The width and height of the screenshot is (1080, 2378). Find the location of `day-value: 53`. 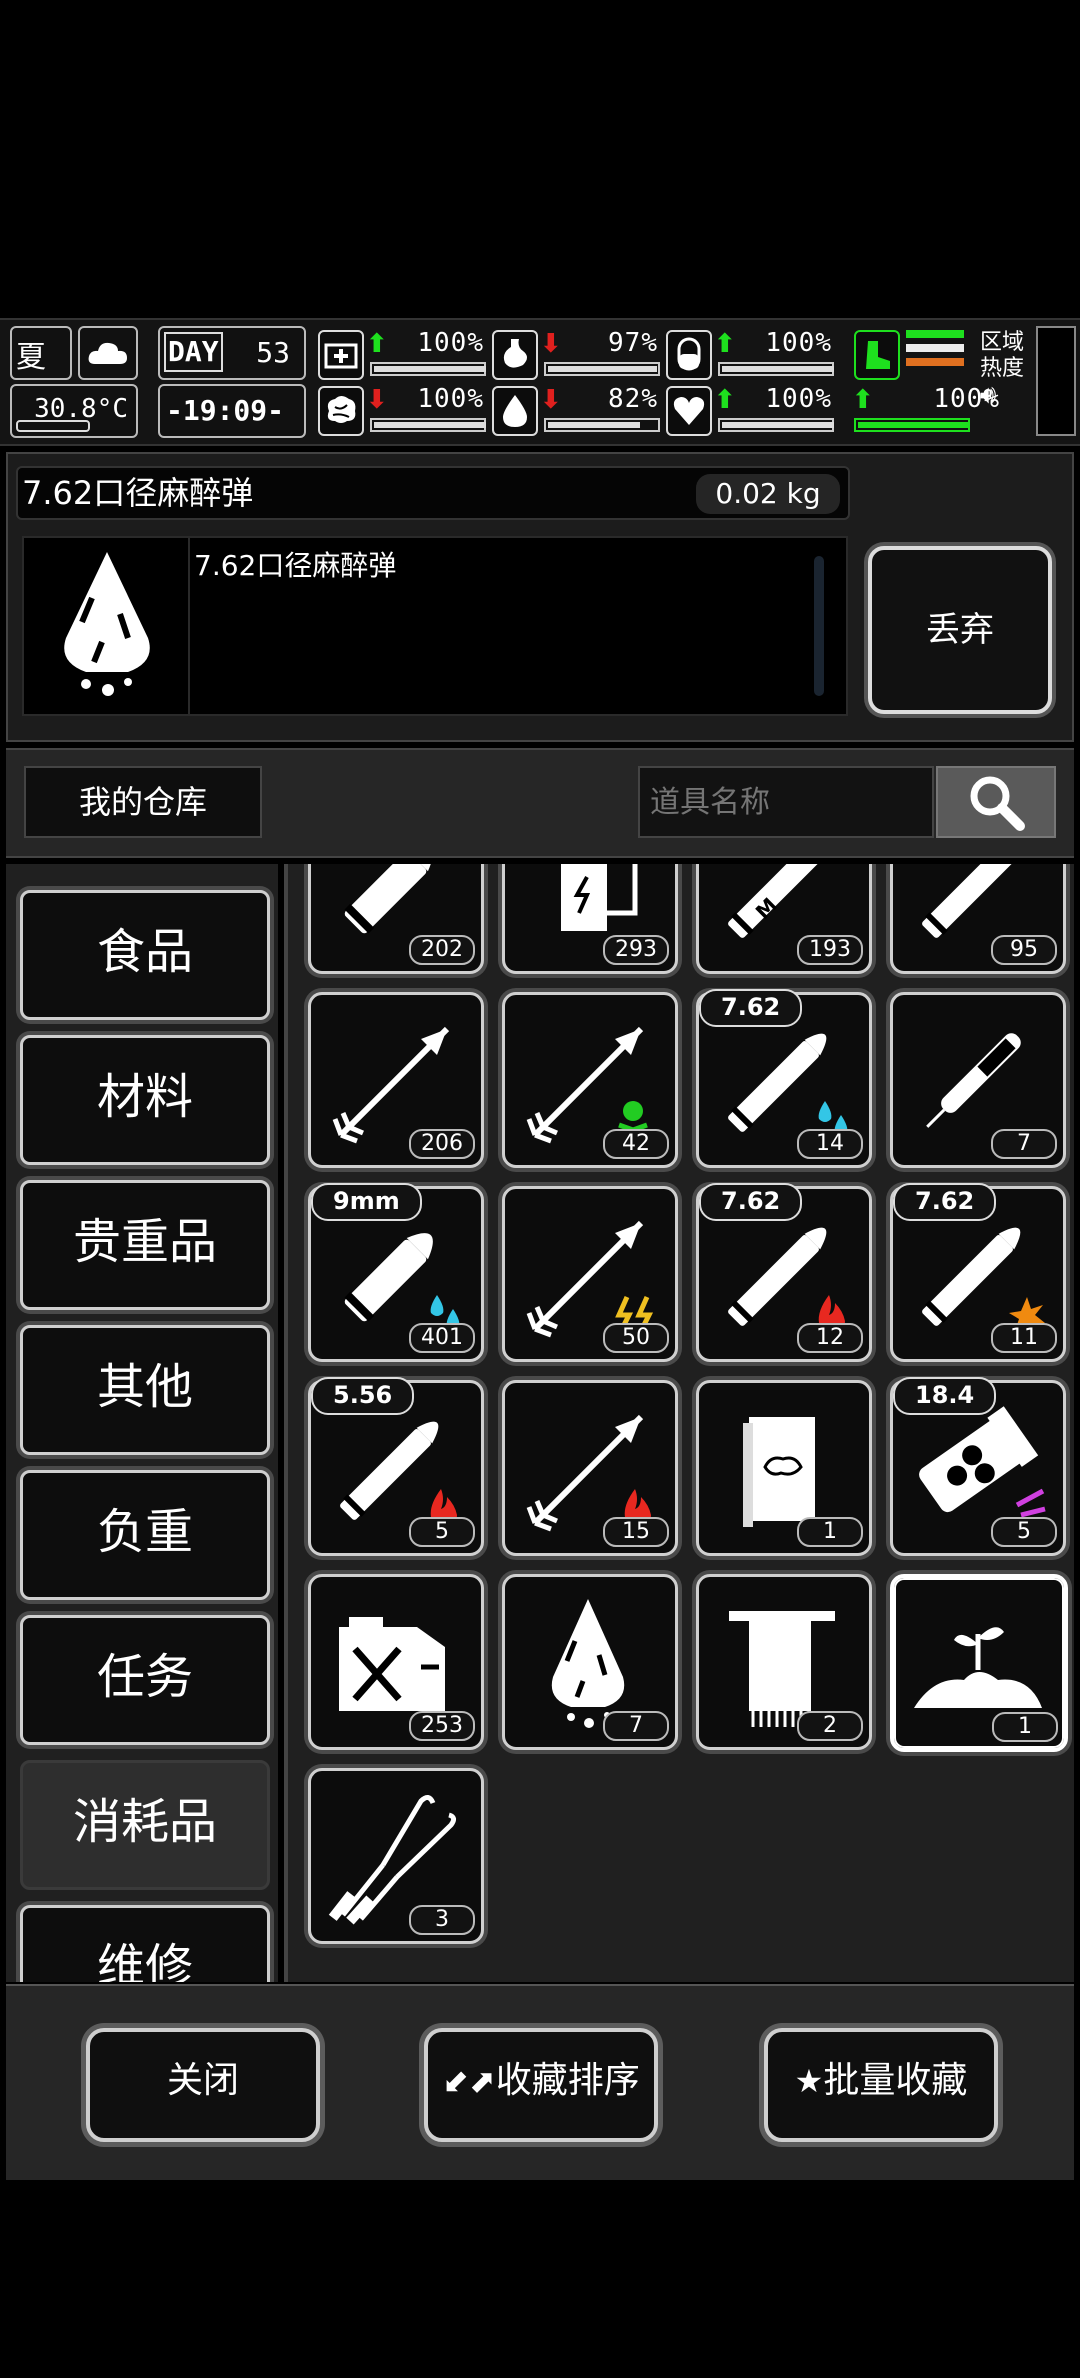

day-value: 53 is located at coordinates (273, 352).